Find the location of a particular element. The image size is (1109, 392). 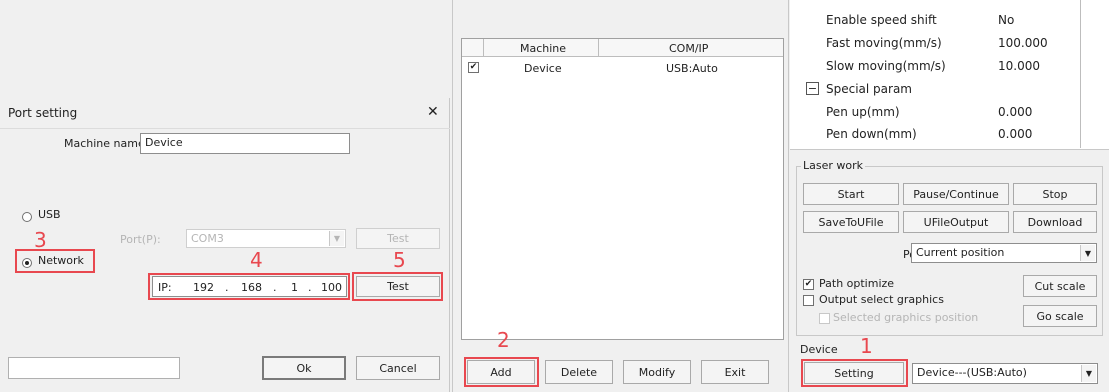

property-name: Slow moving(mm/s) is located at coordinates (886, 66).